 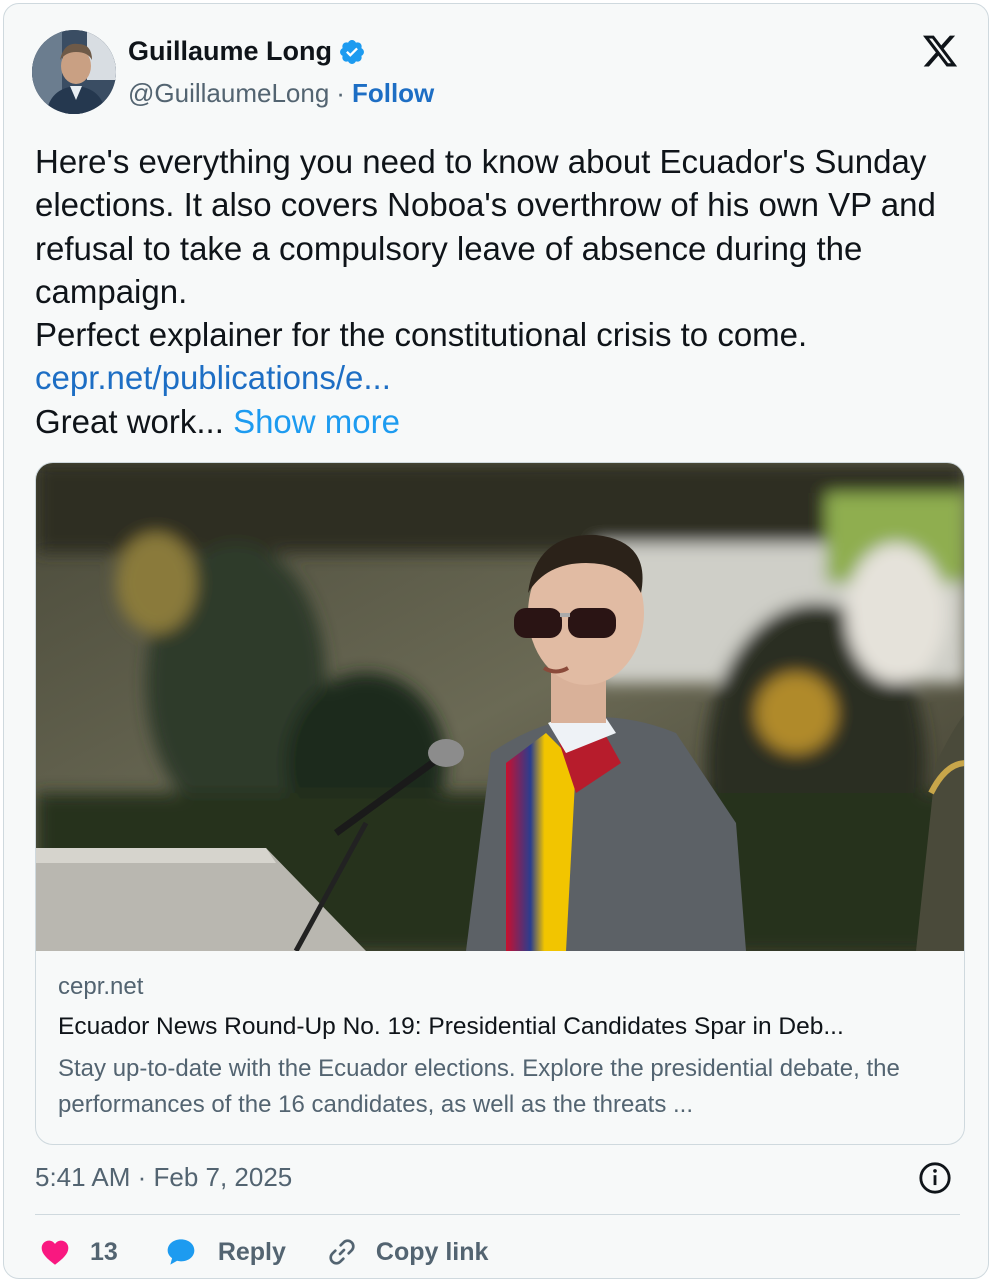 What do you see at coordinates (940, 51) in the screenshot?
I see `x-logo-icon` at bounding box center [940, 51].